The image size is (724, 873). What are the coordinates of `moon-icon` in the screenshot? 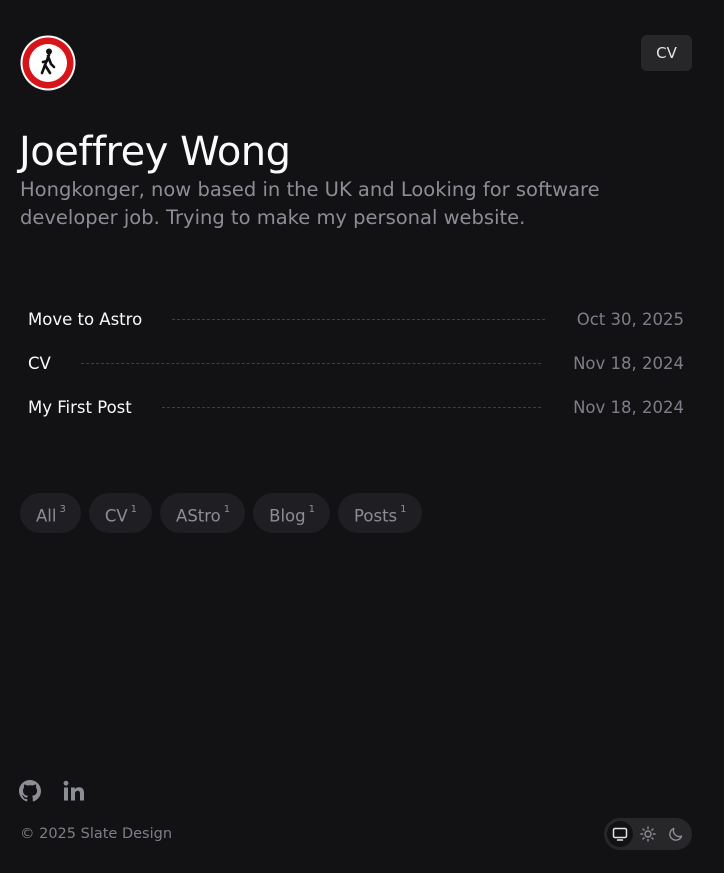 It's located at (676, 834).